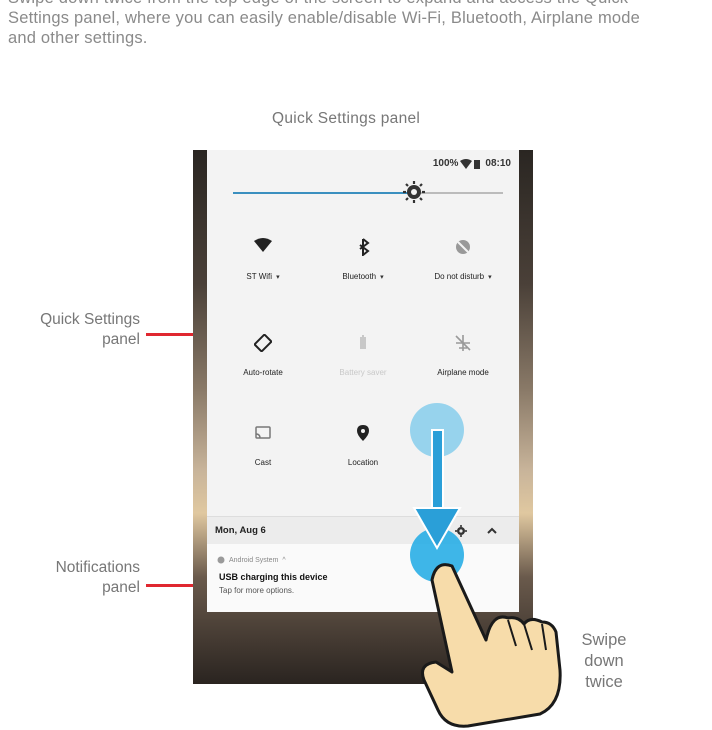 Image resolution: width=712 pixels, height=730 pixels. What do you see at coordinates (604, 640) in the screenshot?
I see `swipe-label-line-1: Swipe` at bounding box center [604, 640].